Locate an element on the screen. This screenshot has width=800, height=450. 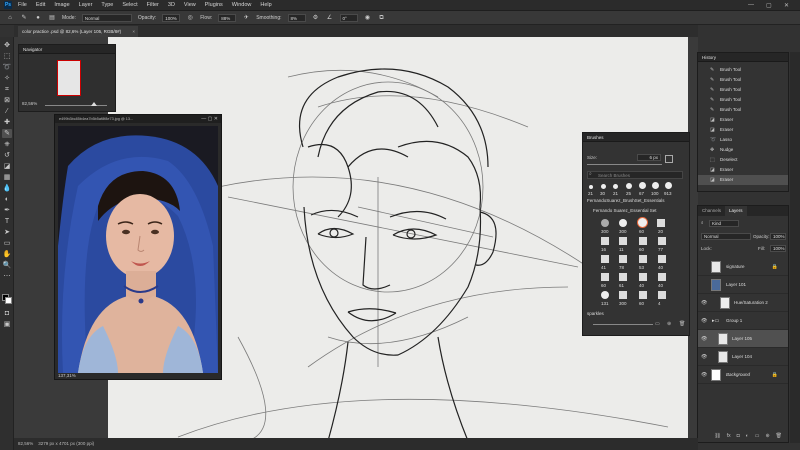
brush-tip-3-selected is located at coordinates (642, 222).